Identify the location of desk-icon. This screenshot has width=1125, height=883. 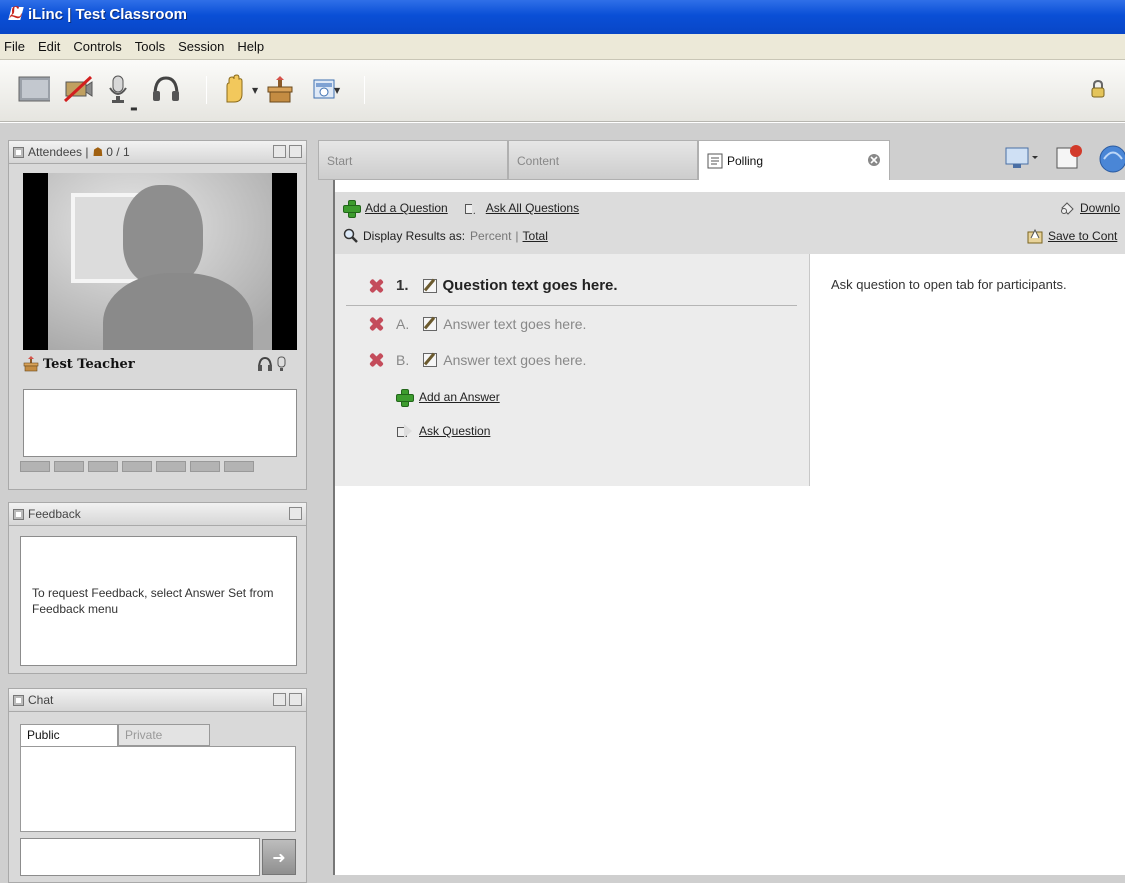
(280, 89).